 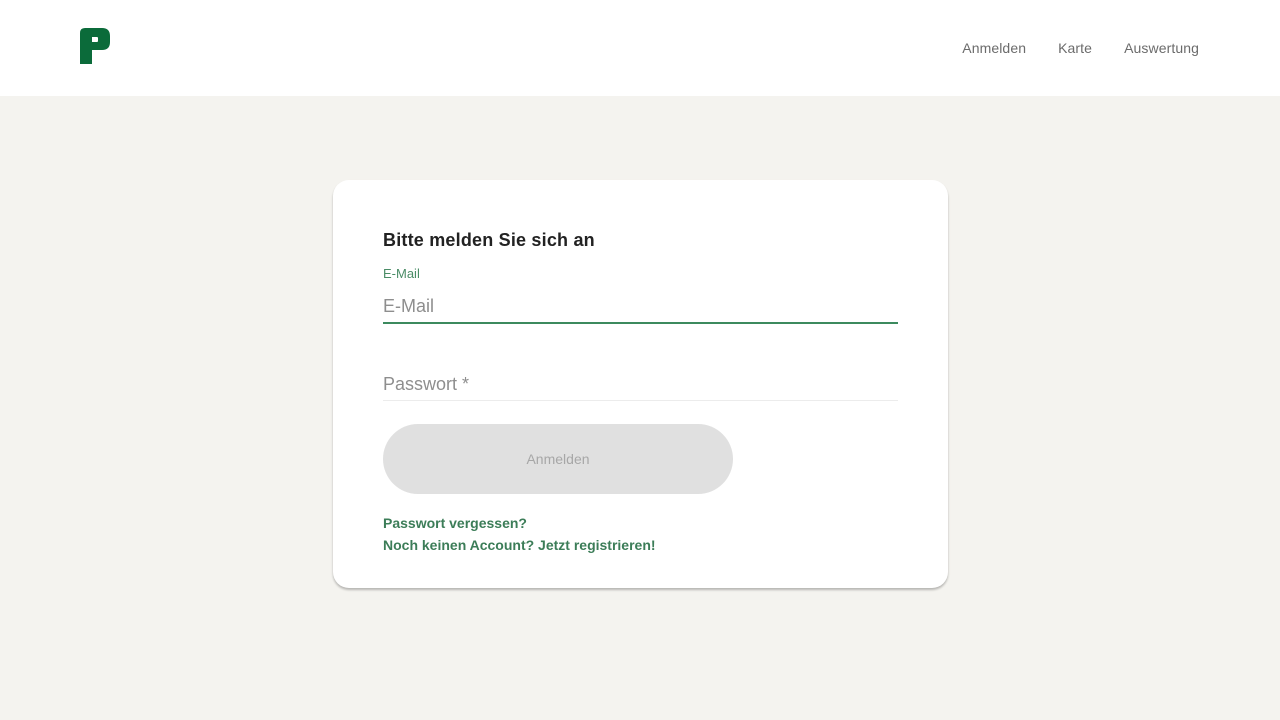 What do you see at coordinates (401, 273) in the screenshot?
I see `email-label: E-Mail` at bounding box center [401, 273].